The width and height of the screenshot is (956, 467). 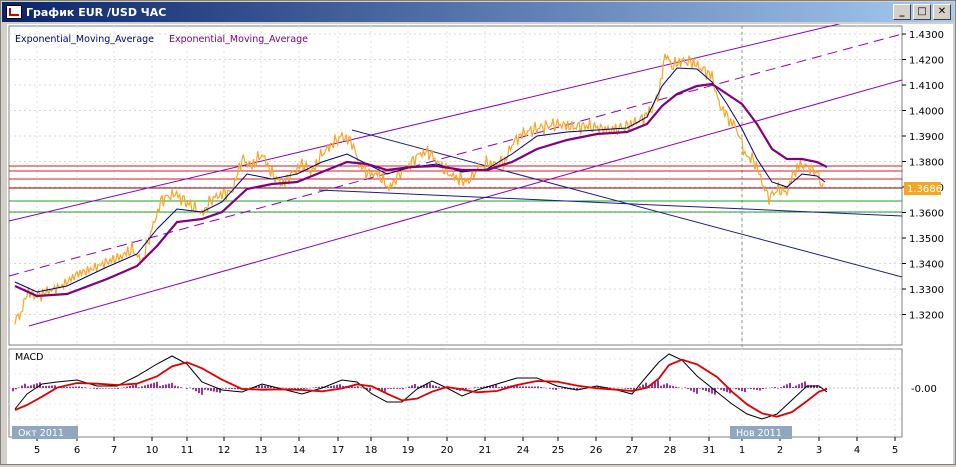 I want to click on price-tick-label: 1.3400, so click(x=926, y=265).